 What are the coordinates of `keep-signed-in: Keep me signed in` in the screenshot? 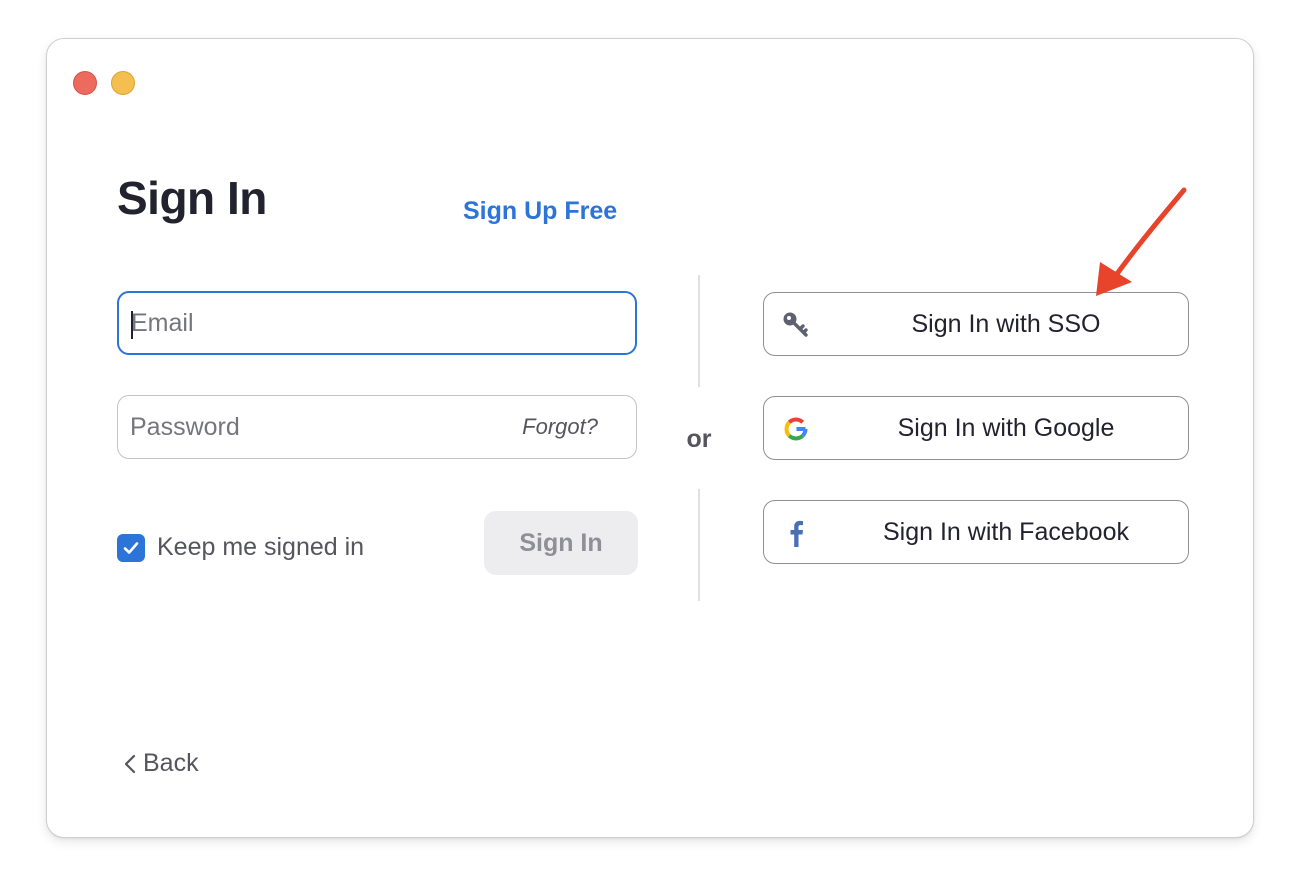 It's located at (240, 547).